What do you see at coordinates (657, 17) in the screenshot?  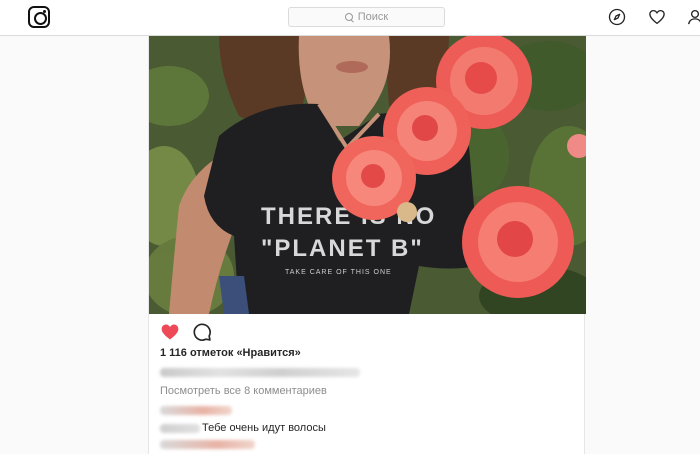 I see `heart-icon` at bounding box center [657, 17].